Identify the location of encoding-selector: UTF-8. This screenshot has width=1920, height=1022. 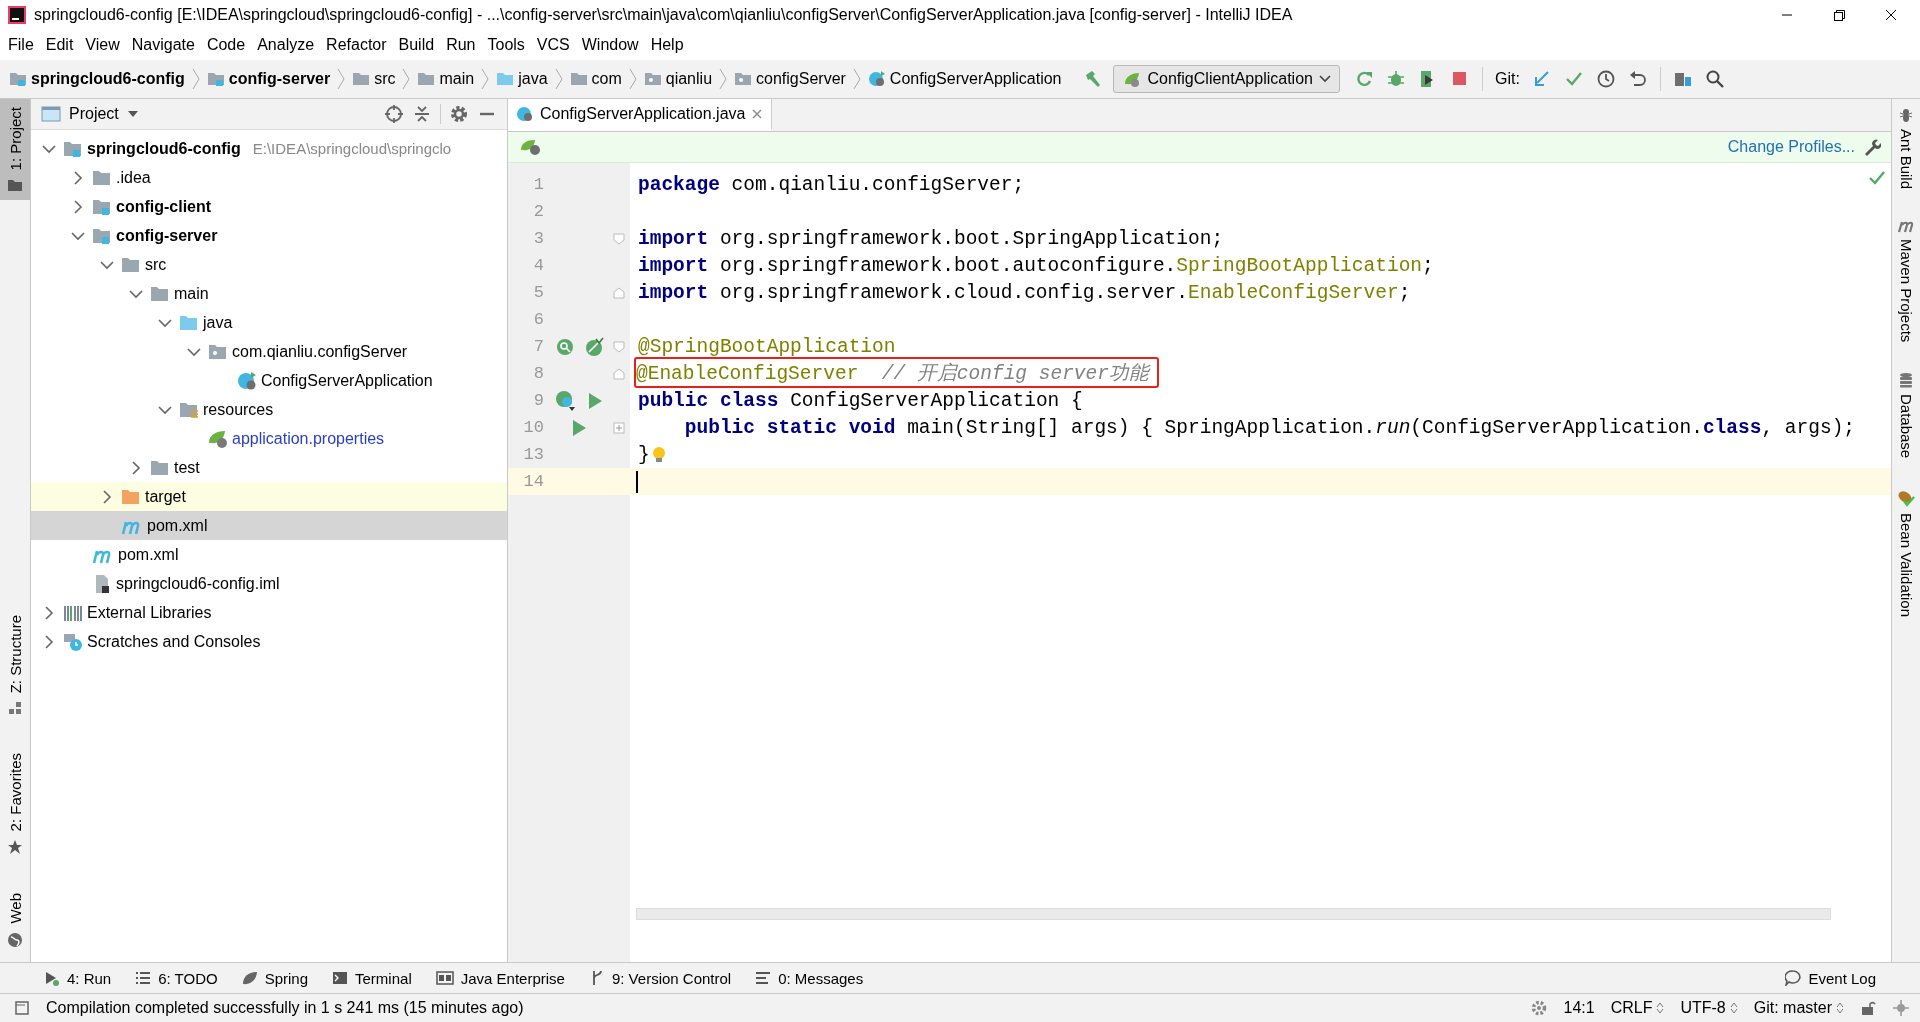
(1709, 1008).